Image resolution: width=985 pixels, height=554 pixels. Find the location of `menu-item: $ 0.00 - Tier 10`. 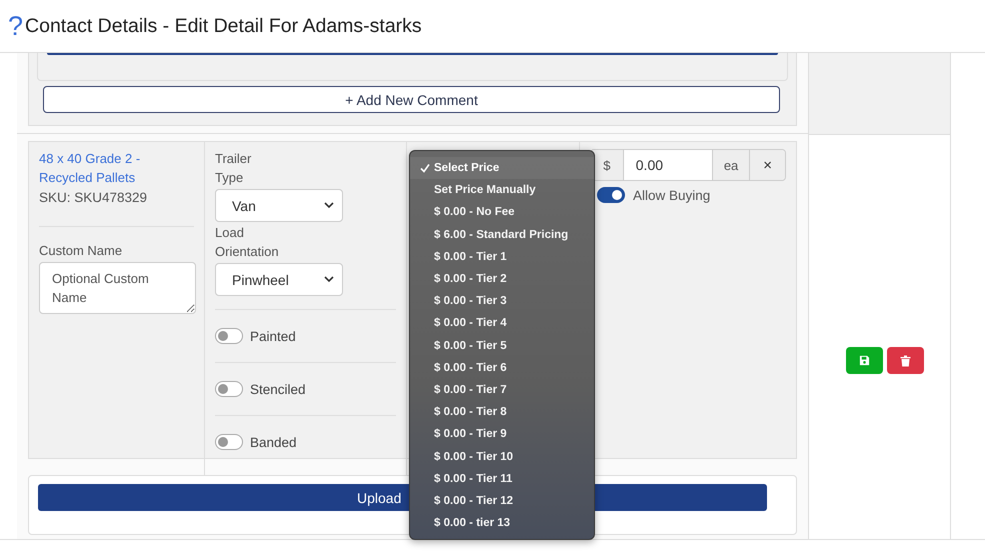

menu-item: $ 0.00 - Tier 10 is located at coordinates (502, 456).